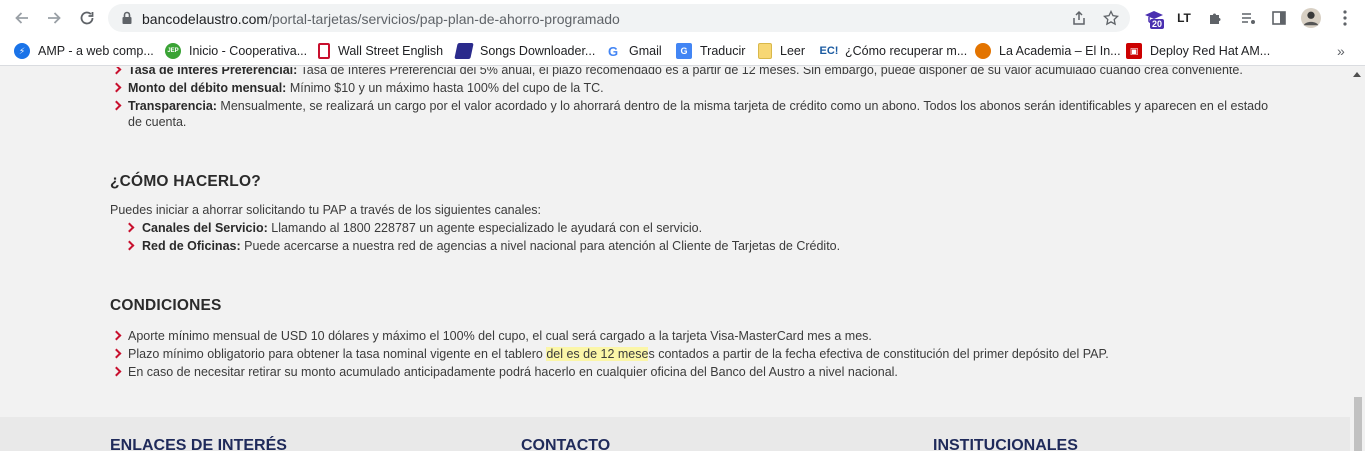  Describe the element at coordinates (166, 305) in the screenshot. I see `conditions-title: CONDICIONES` at that location.